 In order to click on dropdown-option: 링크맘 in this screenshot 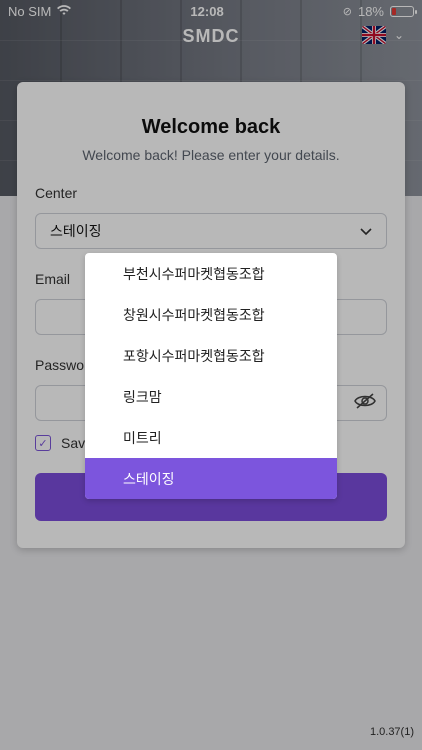, I will do `click(211, 396)`.